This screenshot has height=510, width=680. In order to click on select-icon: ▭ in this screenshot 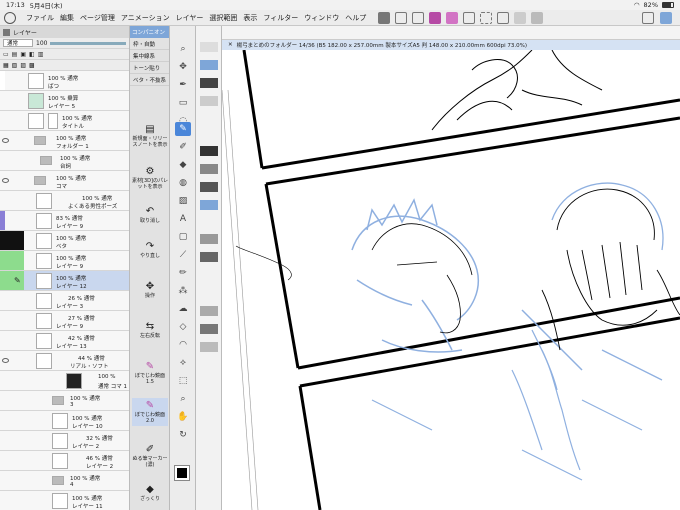, I will do `click(183, 103)`.